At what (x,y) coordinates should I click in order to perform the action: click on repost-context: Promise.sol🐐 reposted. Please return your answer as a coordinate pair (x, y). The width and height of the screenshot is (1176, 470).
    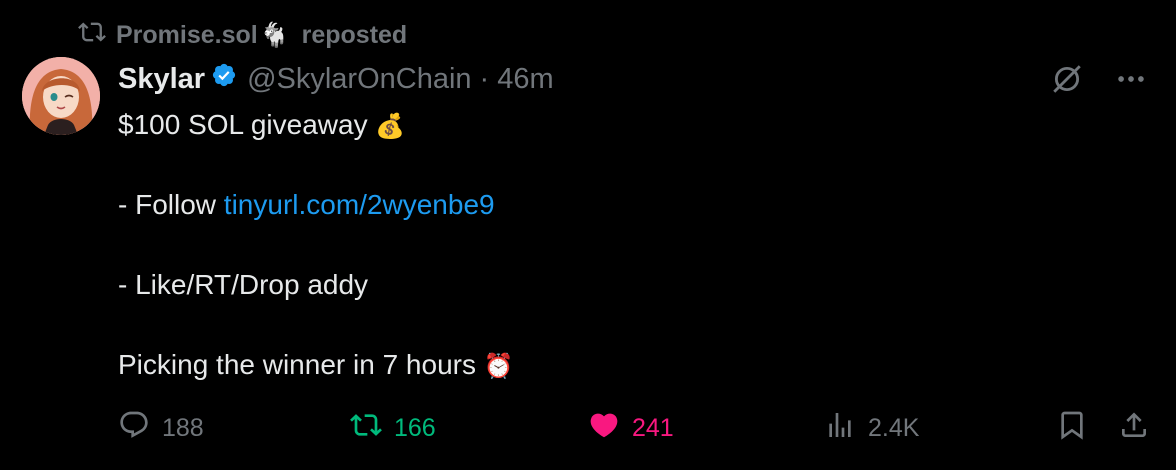
    Looking at the image, I should click on (242, 35).